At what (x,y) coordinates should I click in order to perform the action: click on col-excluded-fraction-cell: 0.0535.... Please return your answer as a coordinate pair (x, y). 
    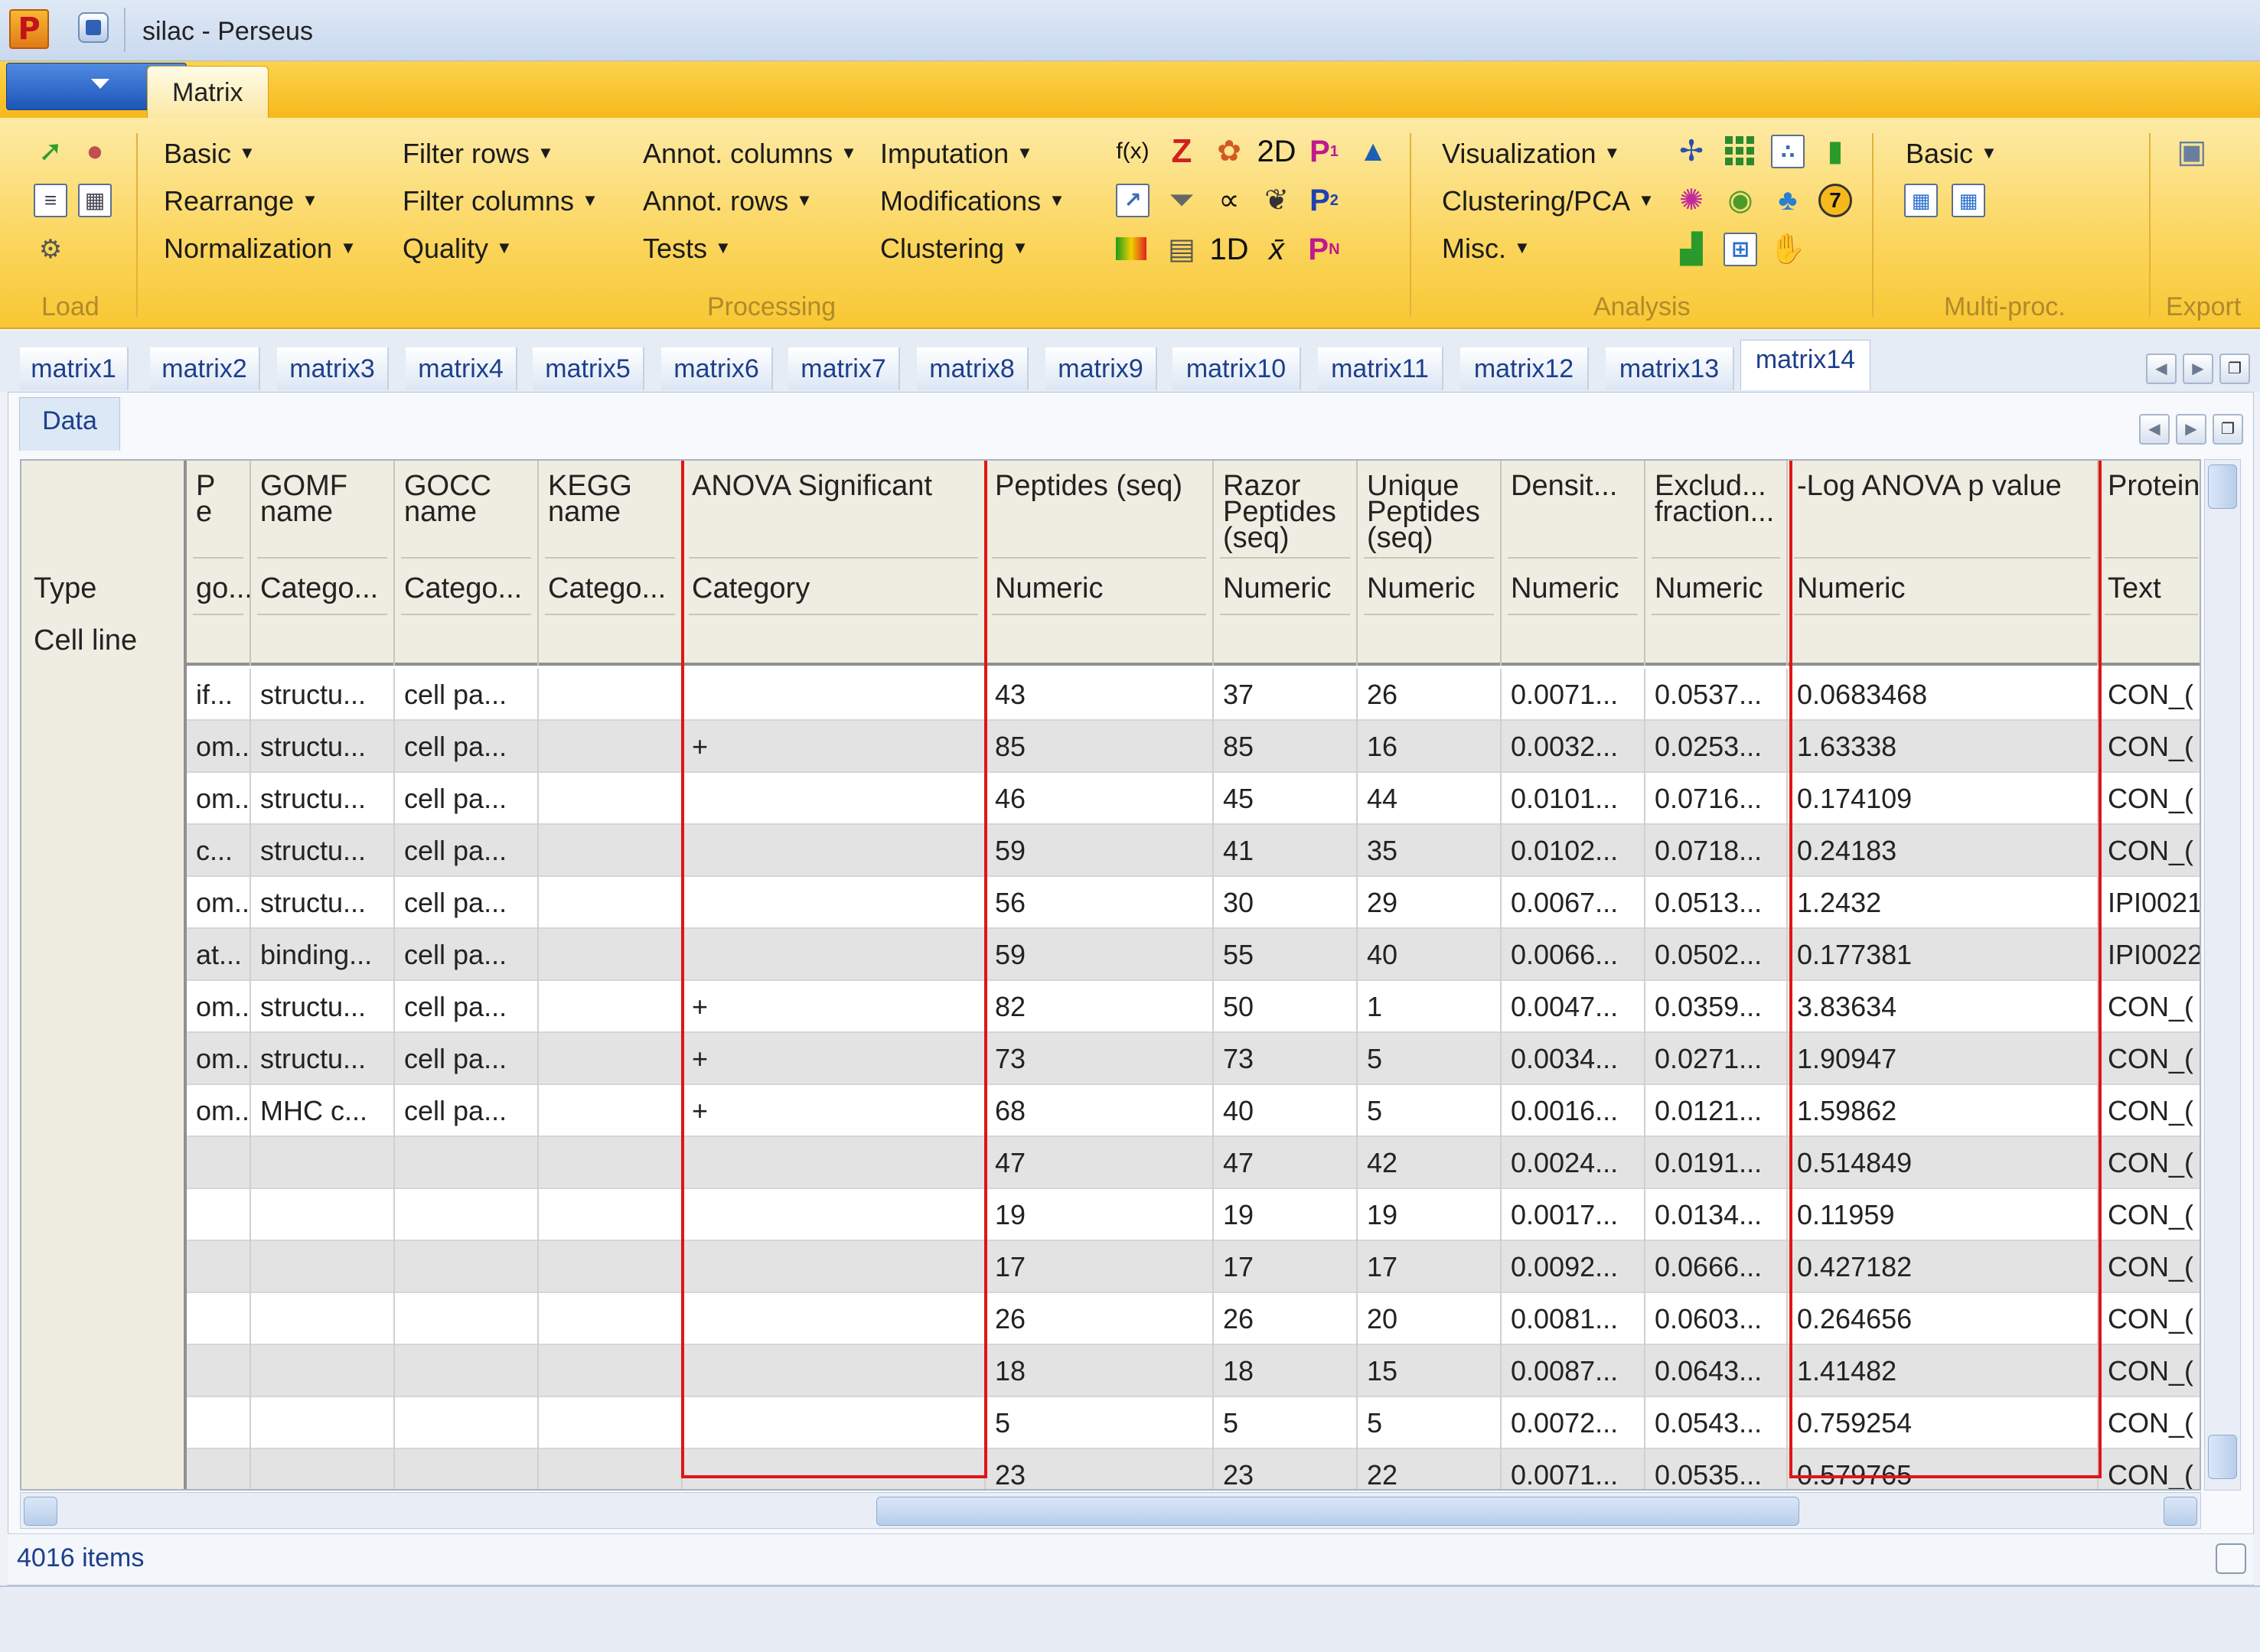
    Looking at the image, I should click on (1716, 1469).